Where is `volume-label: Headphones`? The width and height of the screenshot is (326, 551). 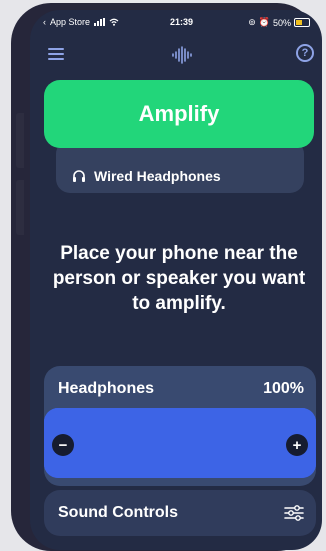 volume-label: Headphones is located at coordinates (106, 388).